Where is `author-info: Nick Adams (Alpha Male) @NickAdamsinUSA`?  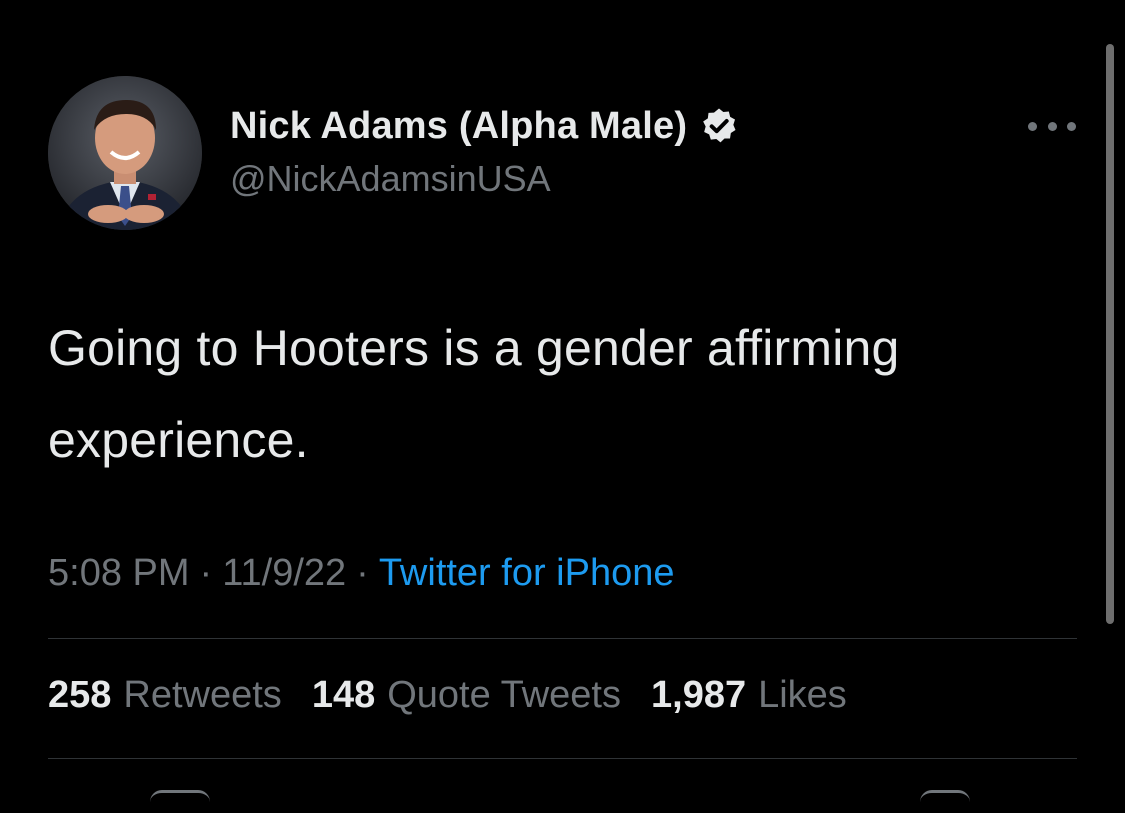 author-info: Nick Adams (Alpha Male) @NickAdamsinUSA is located at coordinates (484, 149).